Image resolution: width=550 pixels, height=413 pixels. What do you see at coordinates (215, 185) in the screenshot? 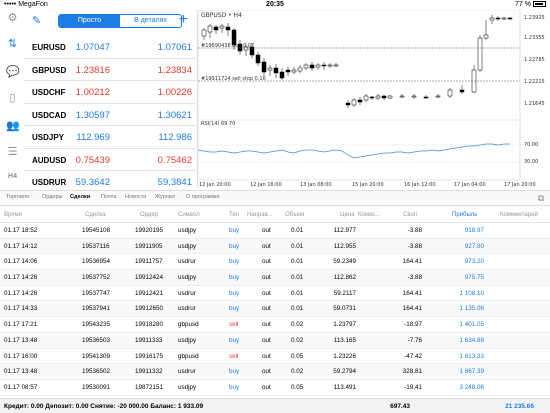
I see `time-tick: 12 Jan 20:00` at bounding box center [215, 185].